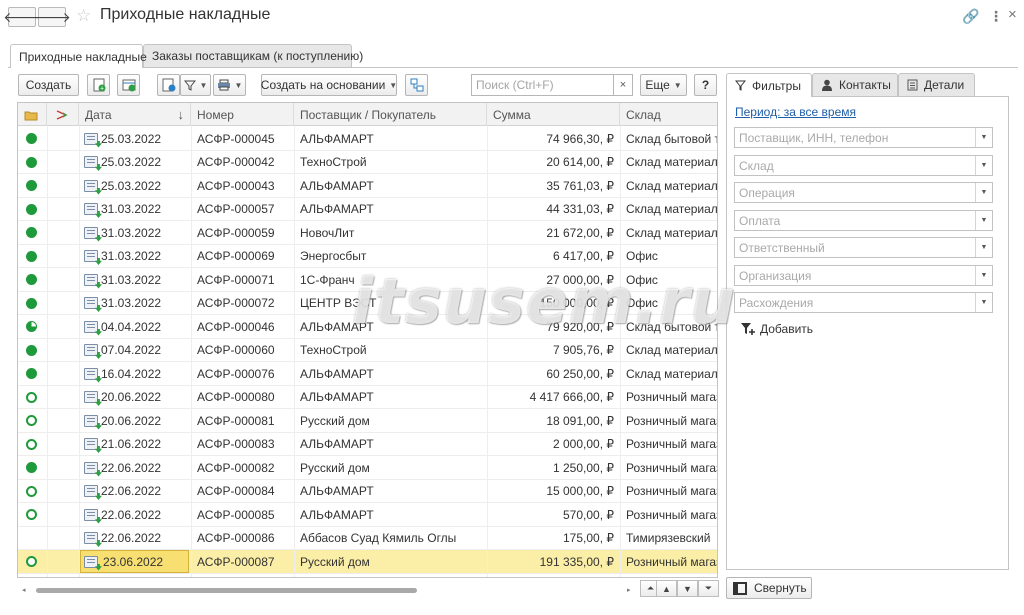 The width and height of the screenshot is (1024, 615). What do you see at coordinates (795, 112) in the screenshot?
I see `period-link: Период: за все время` at bounding box center [795, 112].